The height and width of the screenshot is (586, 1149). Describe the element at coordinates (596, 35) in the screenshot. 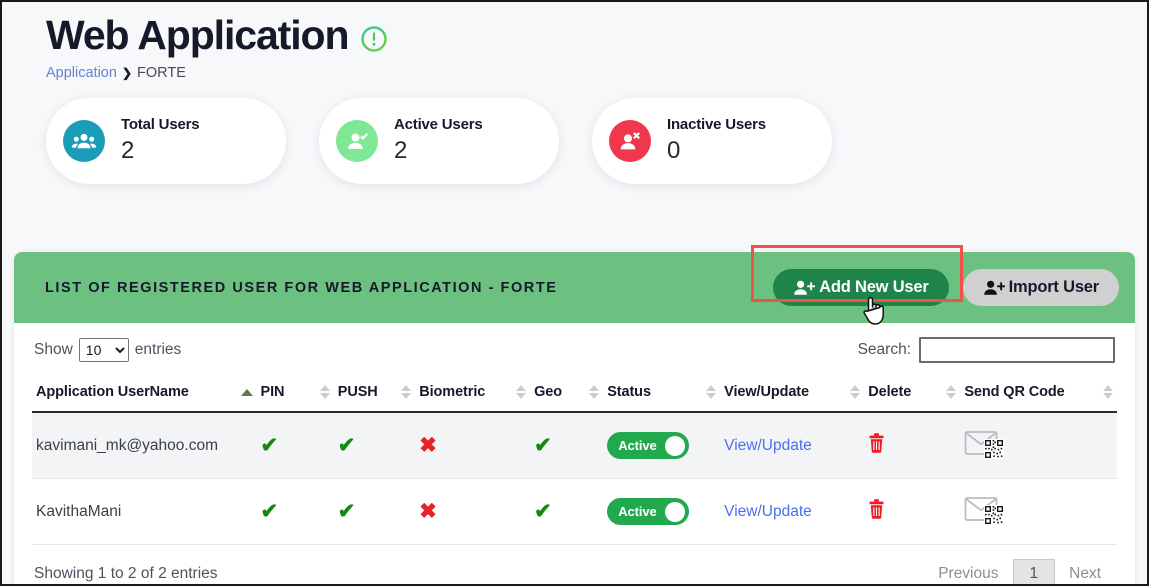

I see `title-row: Web Application` at that location.